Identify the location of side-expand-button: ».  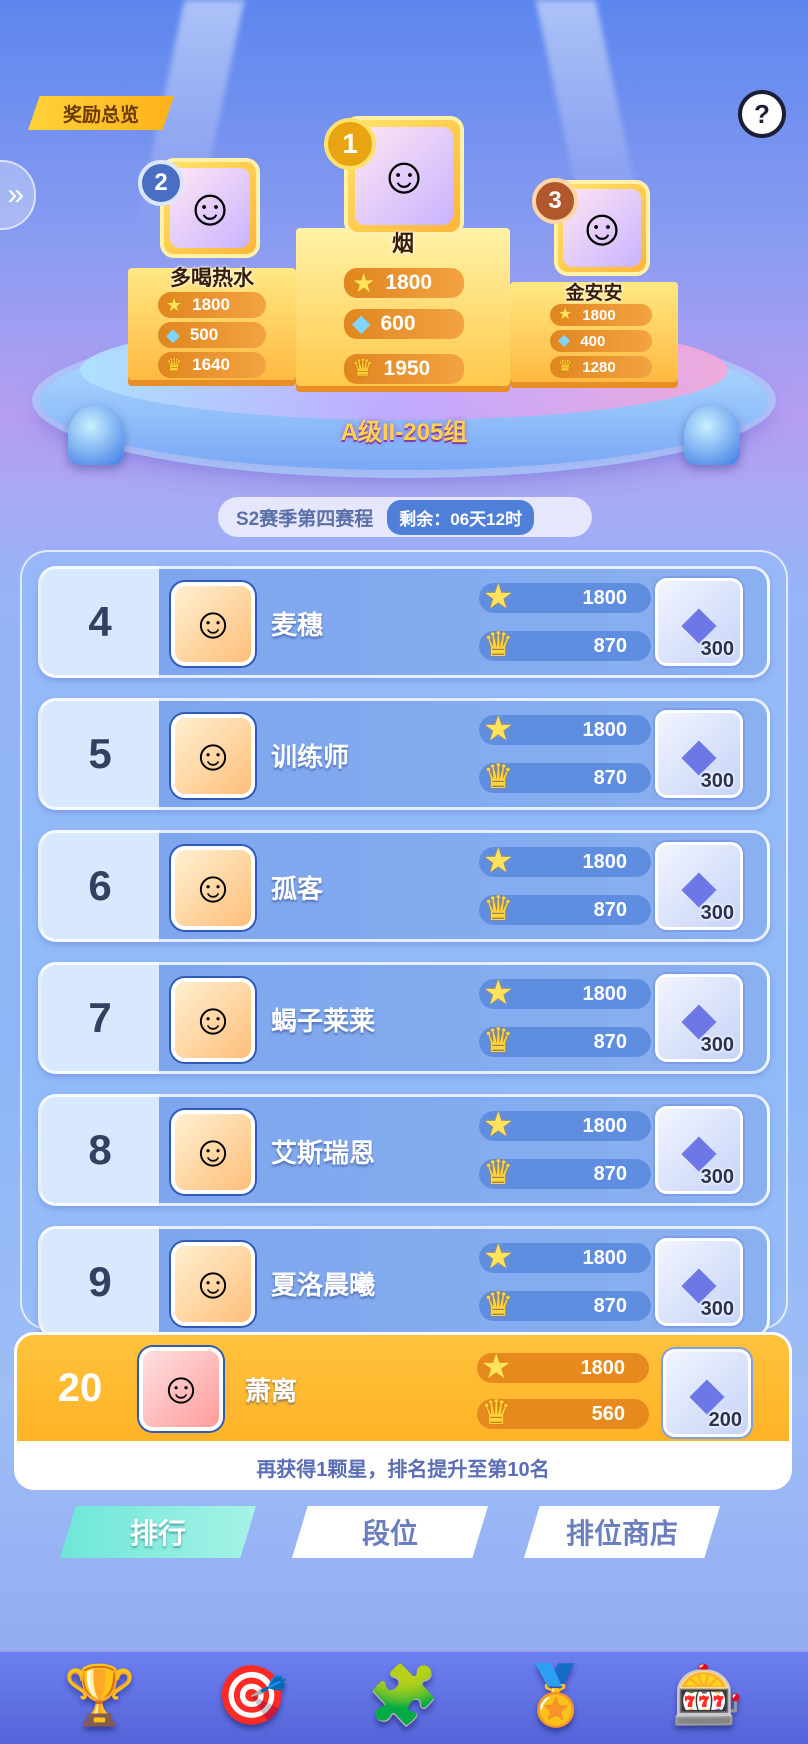
(18, 195).